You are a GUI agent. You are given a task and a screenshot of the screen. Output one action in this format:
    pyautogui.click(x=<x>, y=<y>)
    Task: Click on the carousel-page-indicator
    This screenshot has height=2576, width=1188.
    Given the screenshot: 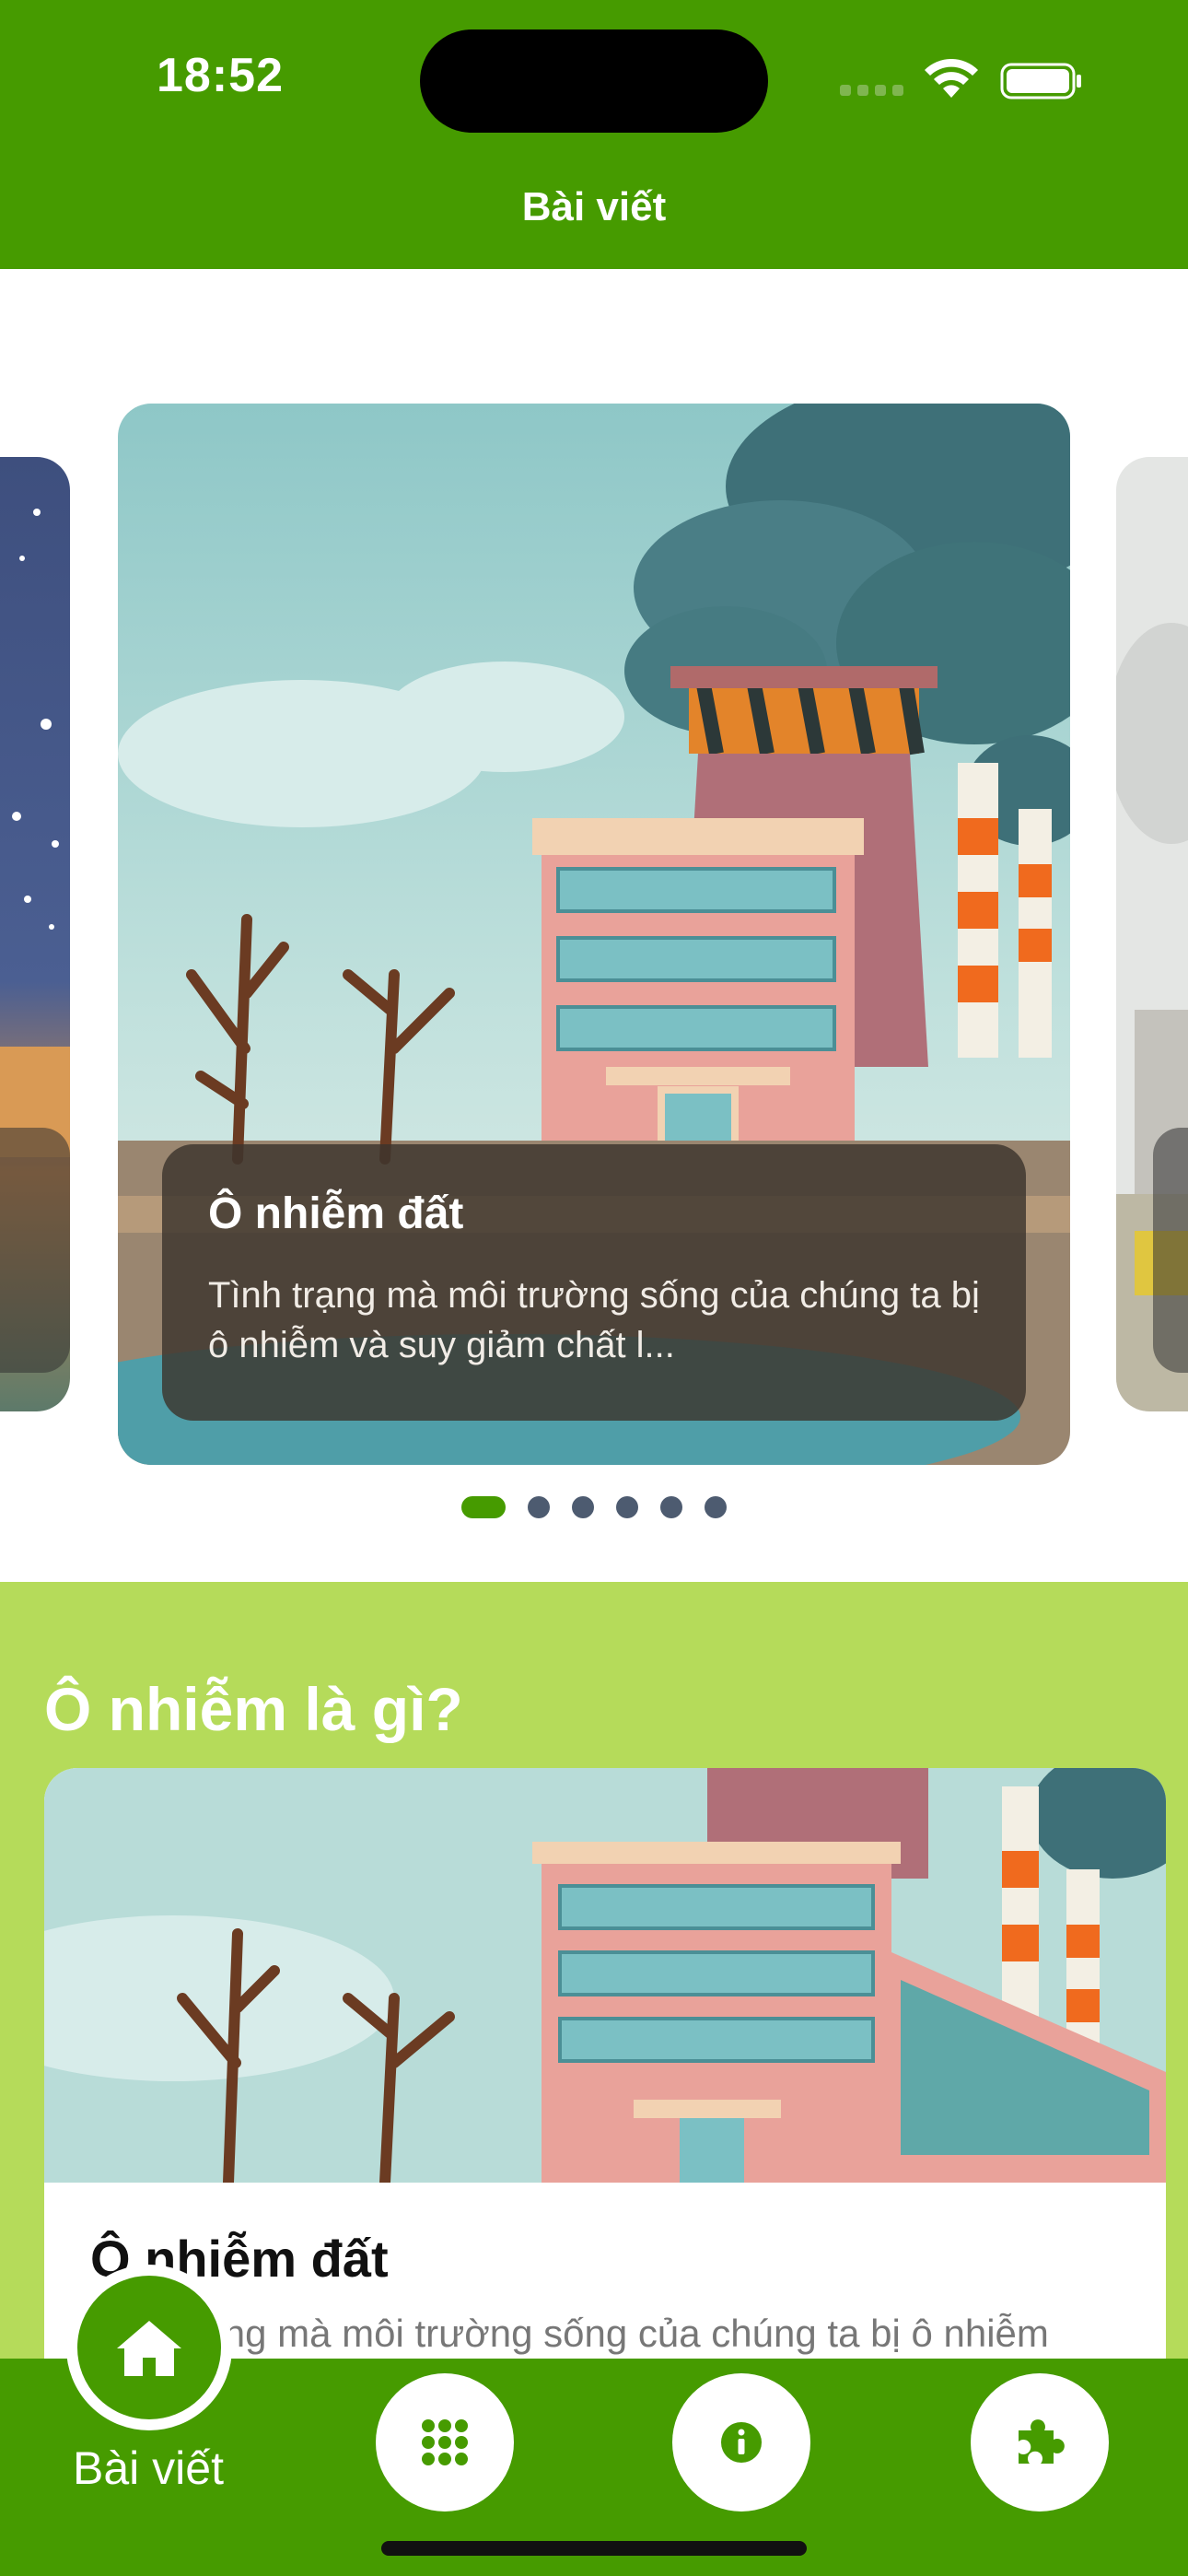 What is the action you would take?
    pyautogui.click(x=594, y=1507)
    